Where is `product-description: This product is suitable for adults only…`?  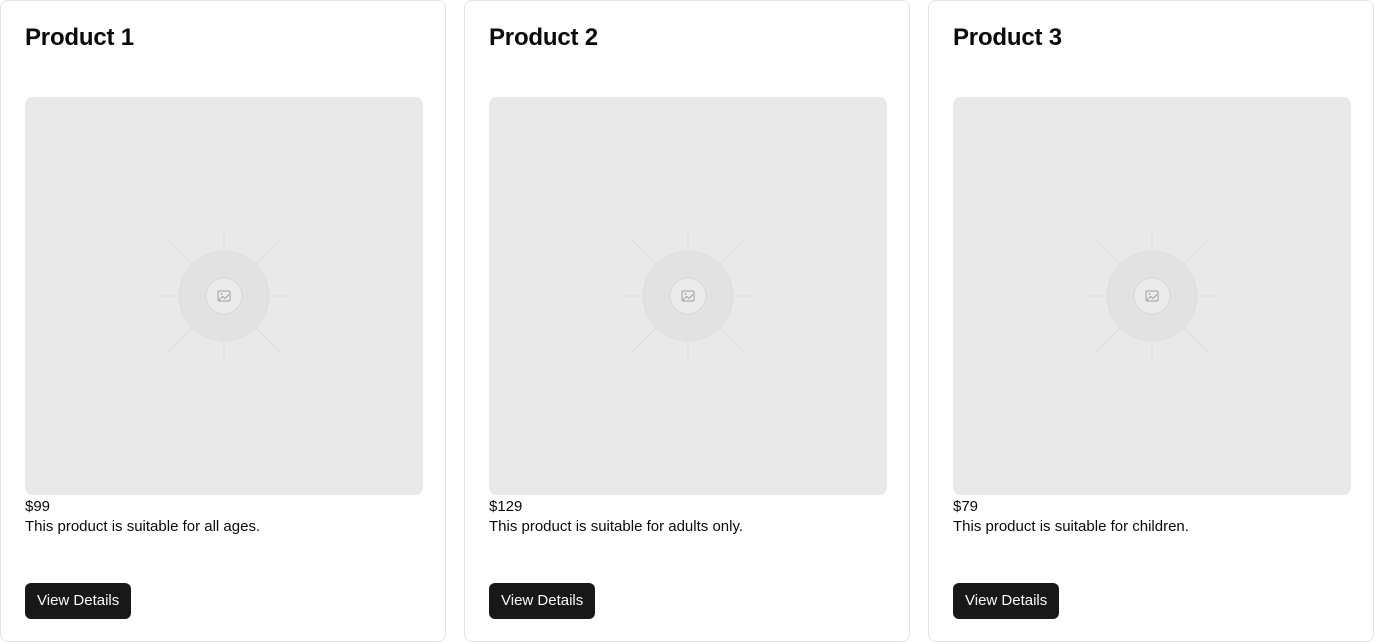
product-description: This product is suitable for adults only… is located at coordinates (616, 526).